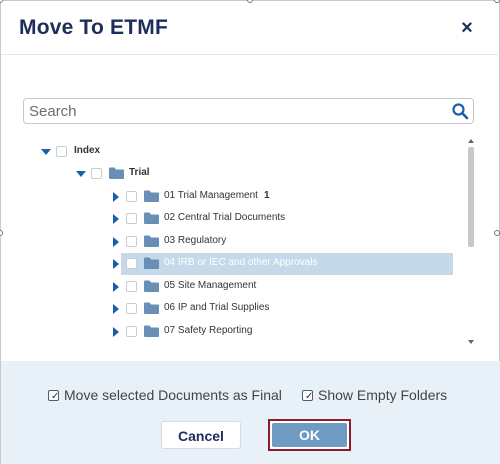 The image size is (500, 464). What do you see at coordinates (236, 111) in the screenshot?
I see `search-input` at bounding box center [236, 111].